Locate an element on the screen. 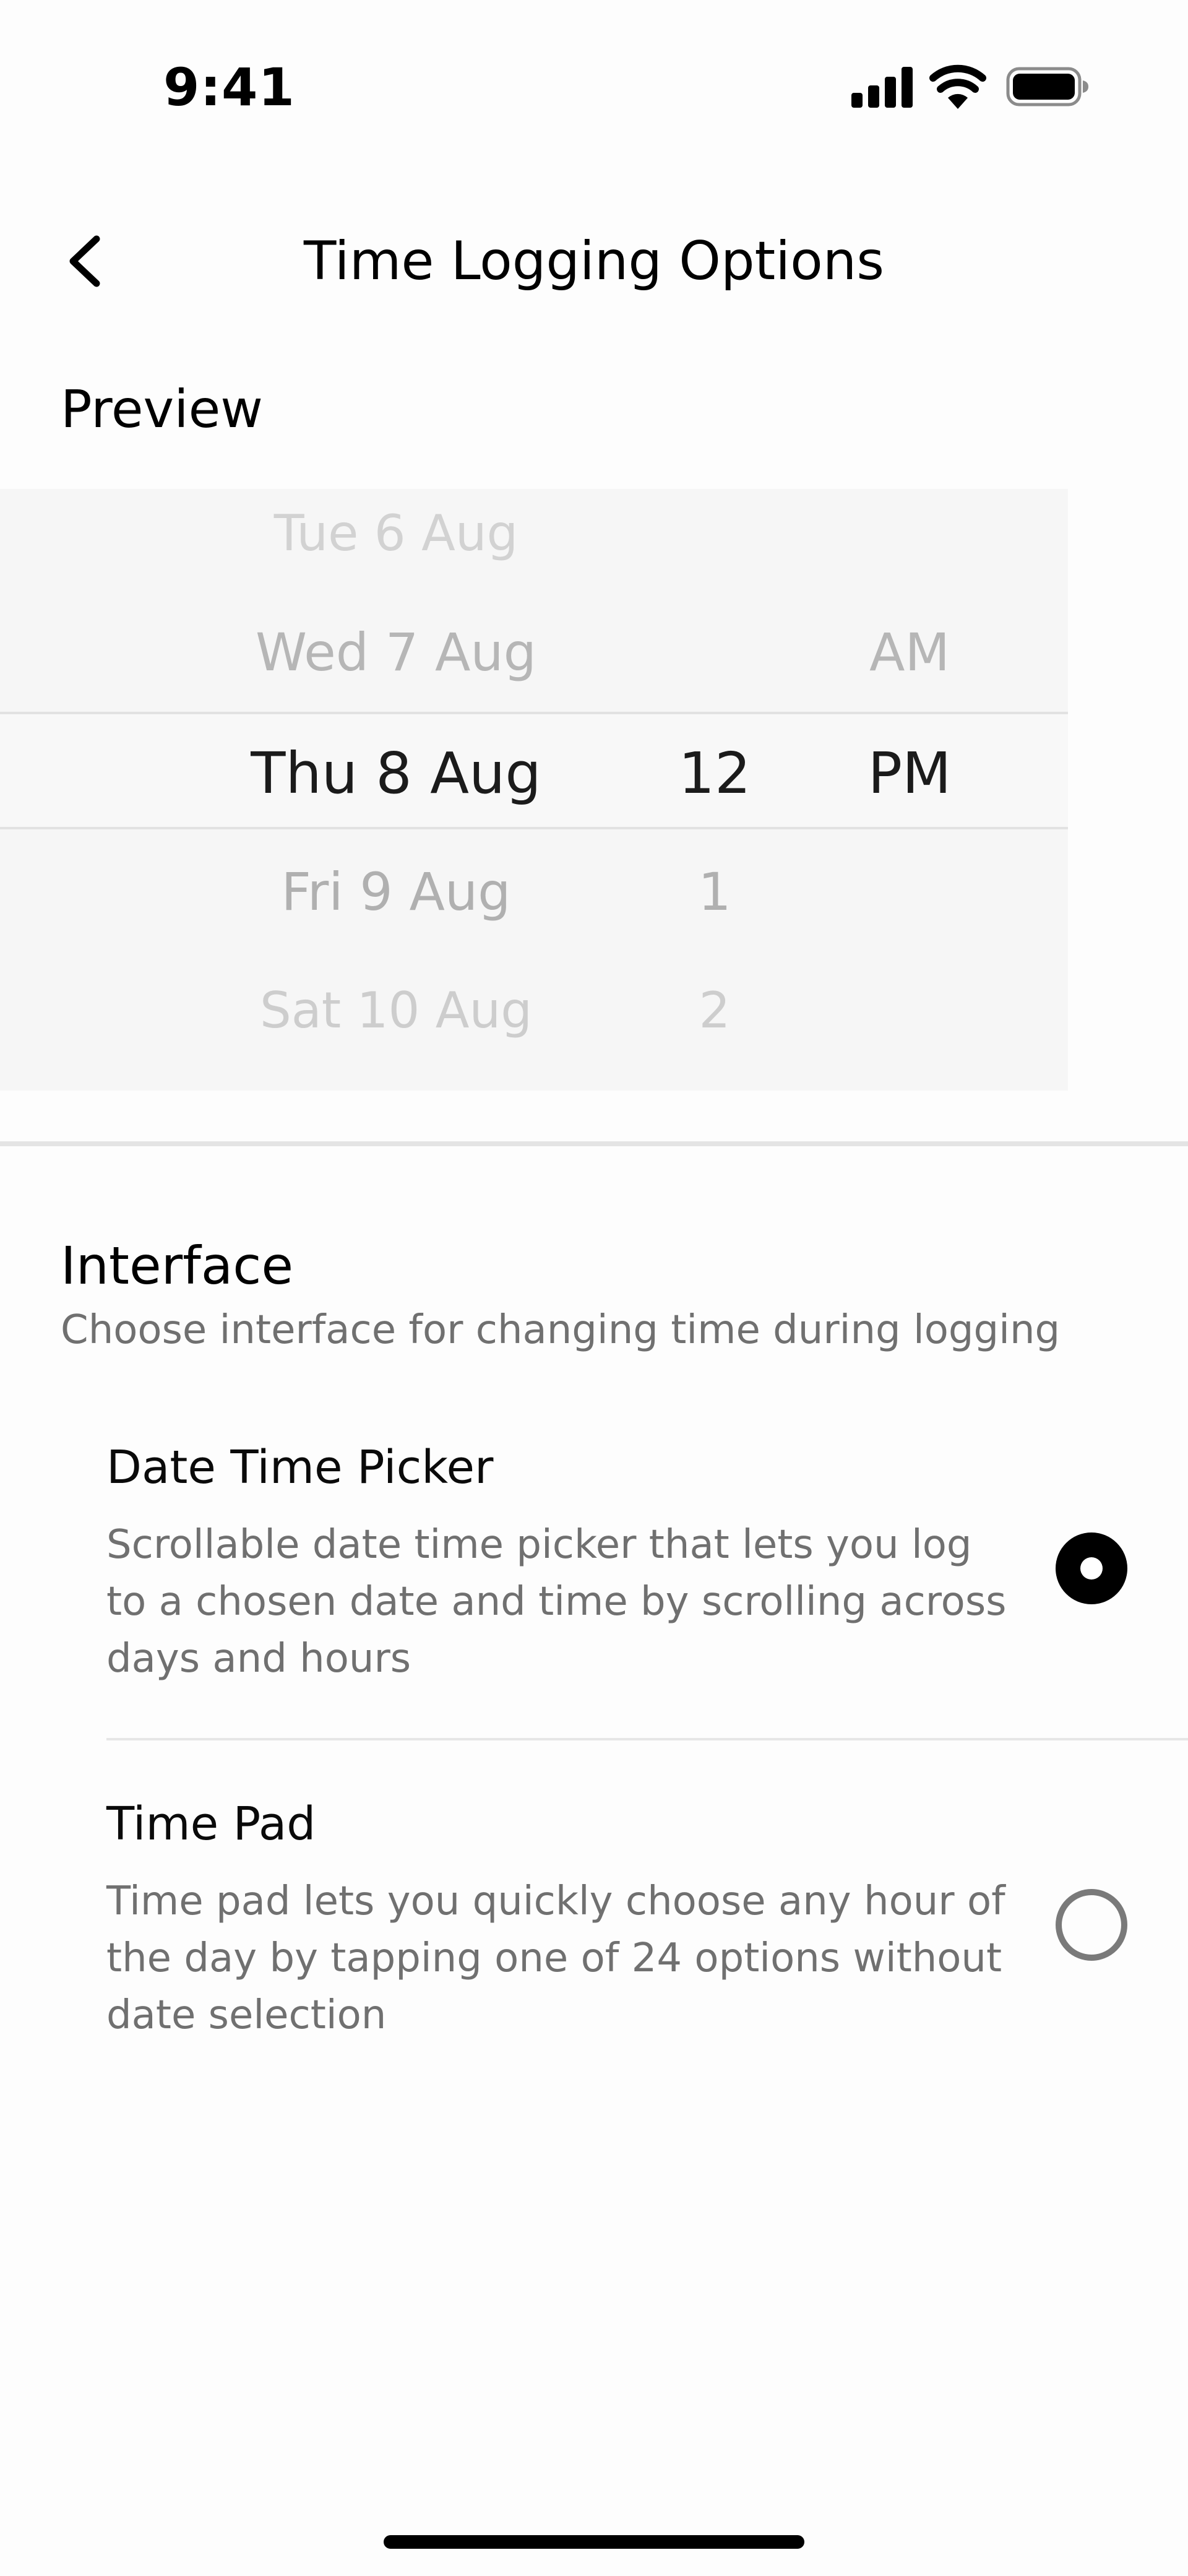  radio-selected-dot is located at coordinates (1091, 1568).